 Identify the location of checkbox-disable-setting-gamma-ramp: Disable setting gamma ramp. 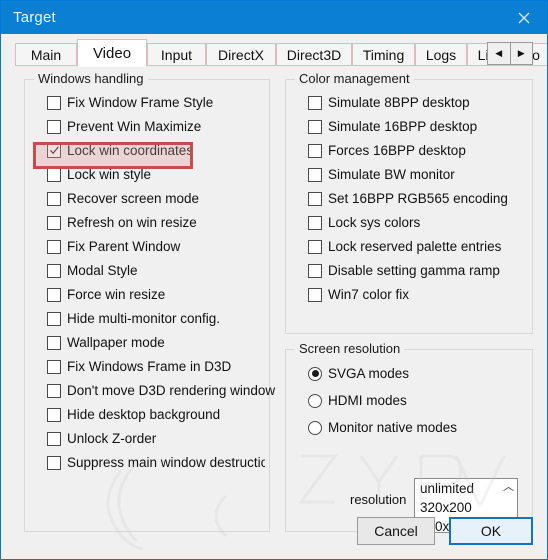
(404, 270).